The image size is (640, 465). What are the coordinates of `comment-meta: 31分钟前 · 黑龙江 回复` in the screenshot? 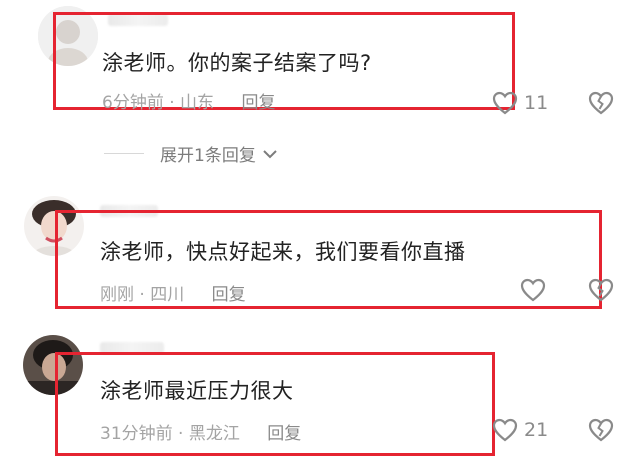 It's located at (200, 431).